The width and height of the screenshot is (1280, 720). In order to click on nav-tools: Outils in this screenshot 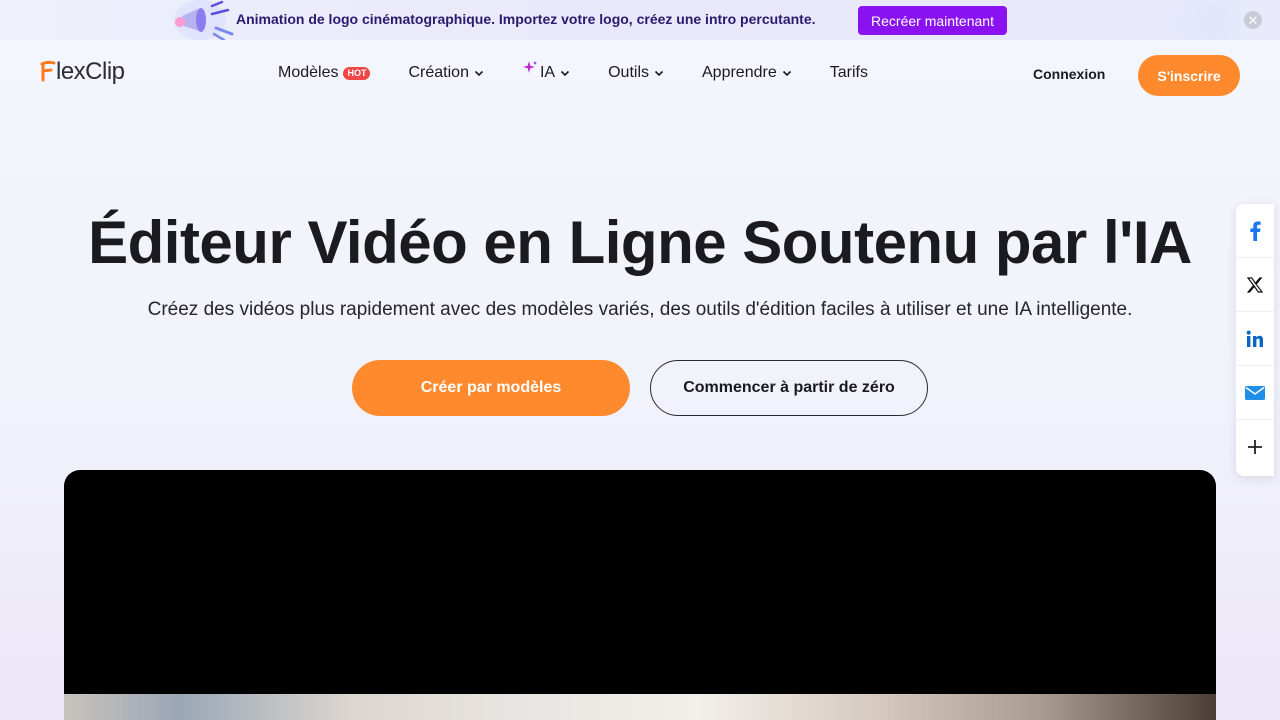, I will do `click(636, 73)`.